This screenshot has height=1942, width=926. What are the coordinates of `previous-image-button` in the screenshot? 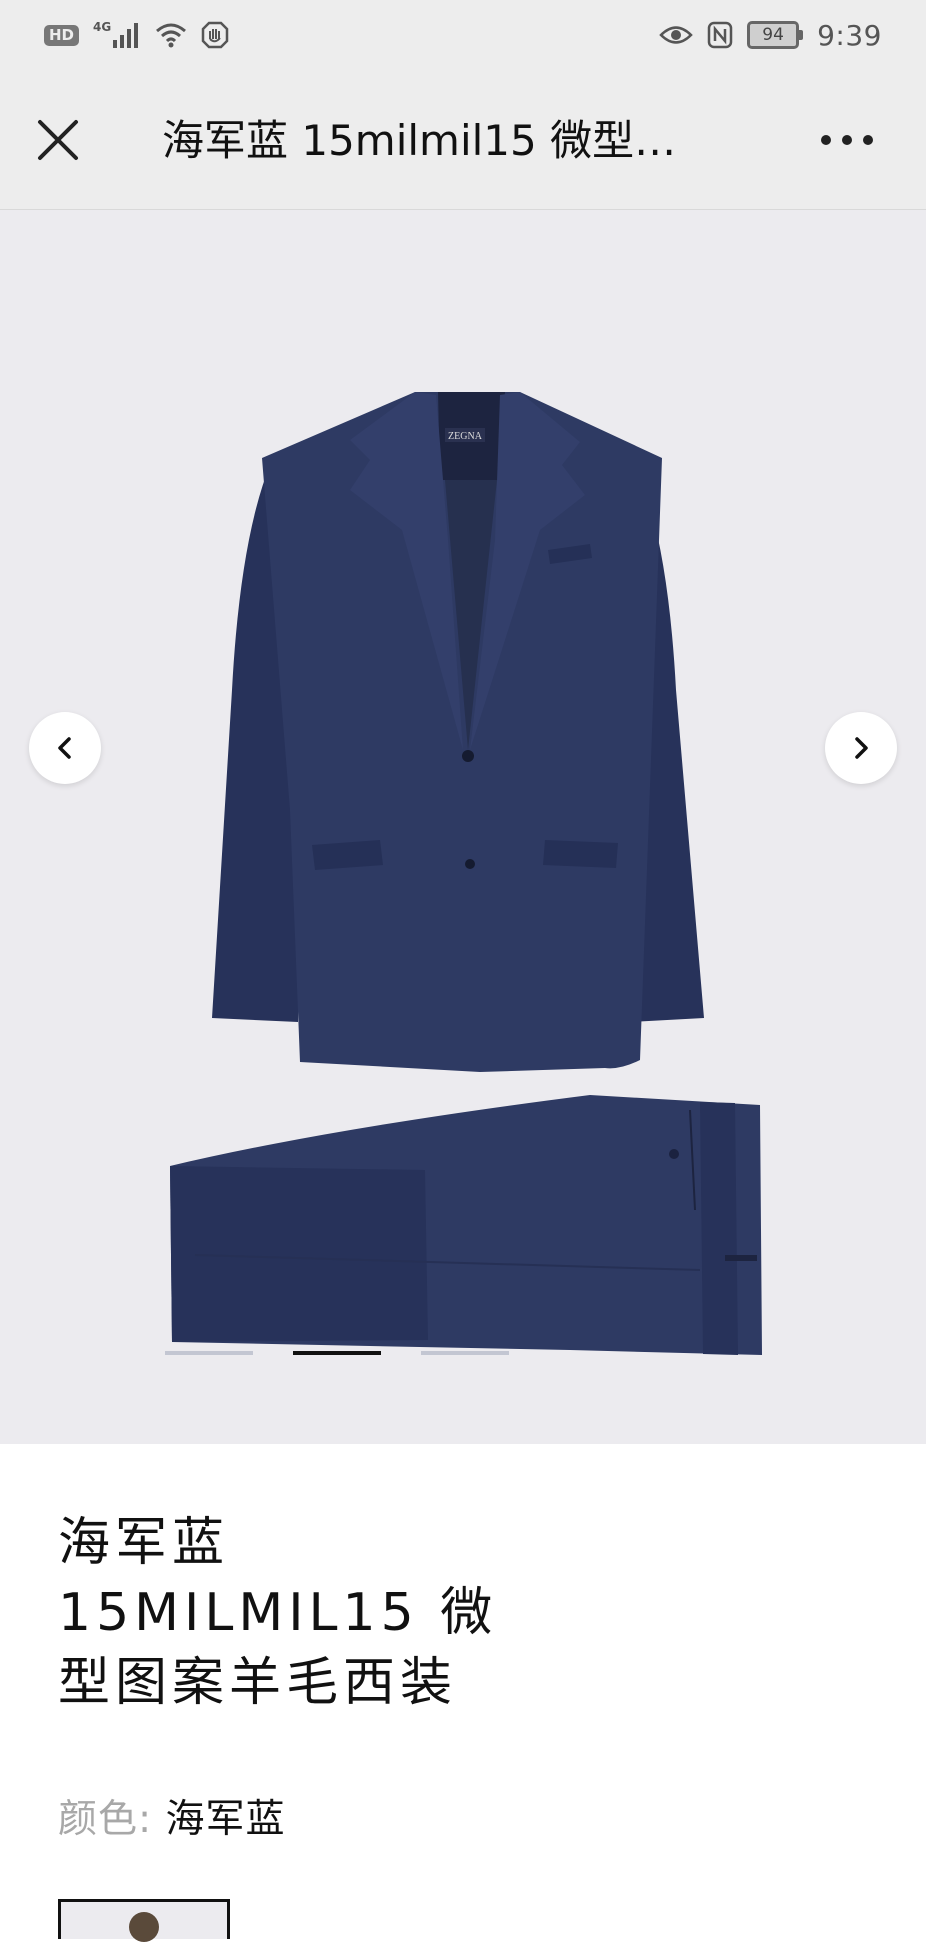 It's located at (65, 748).